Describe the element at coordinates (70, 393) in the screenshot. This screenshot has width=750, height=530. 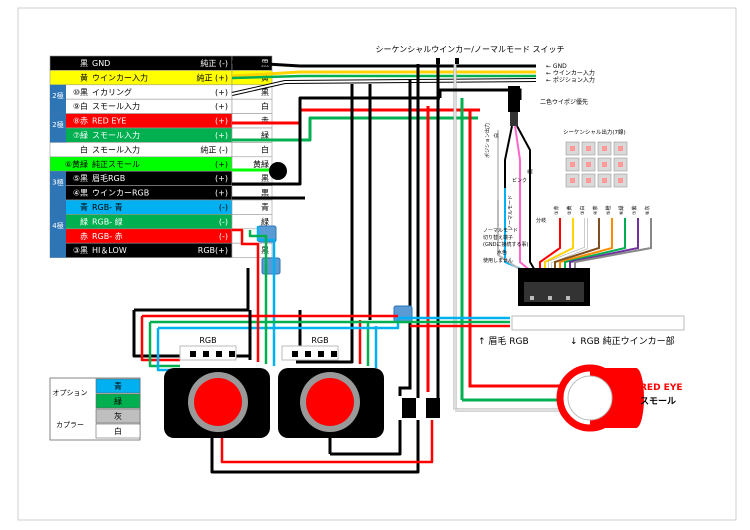
I see `legend-option-label: オプション` at that location.